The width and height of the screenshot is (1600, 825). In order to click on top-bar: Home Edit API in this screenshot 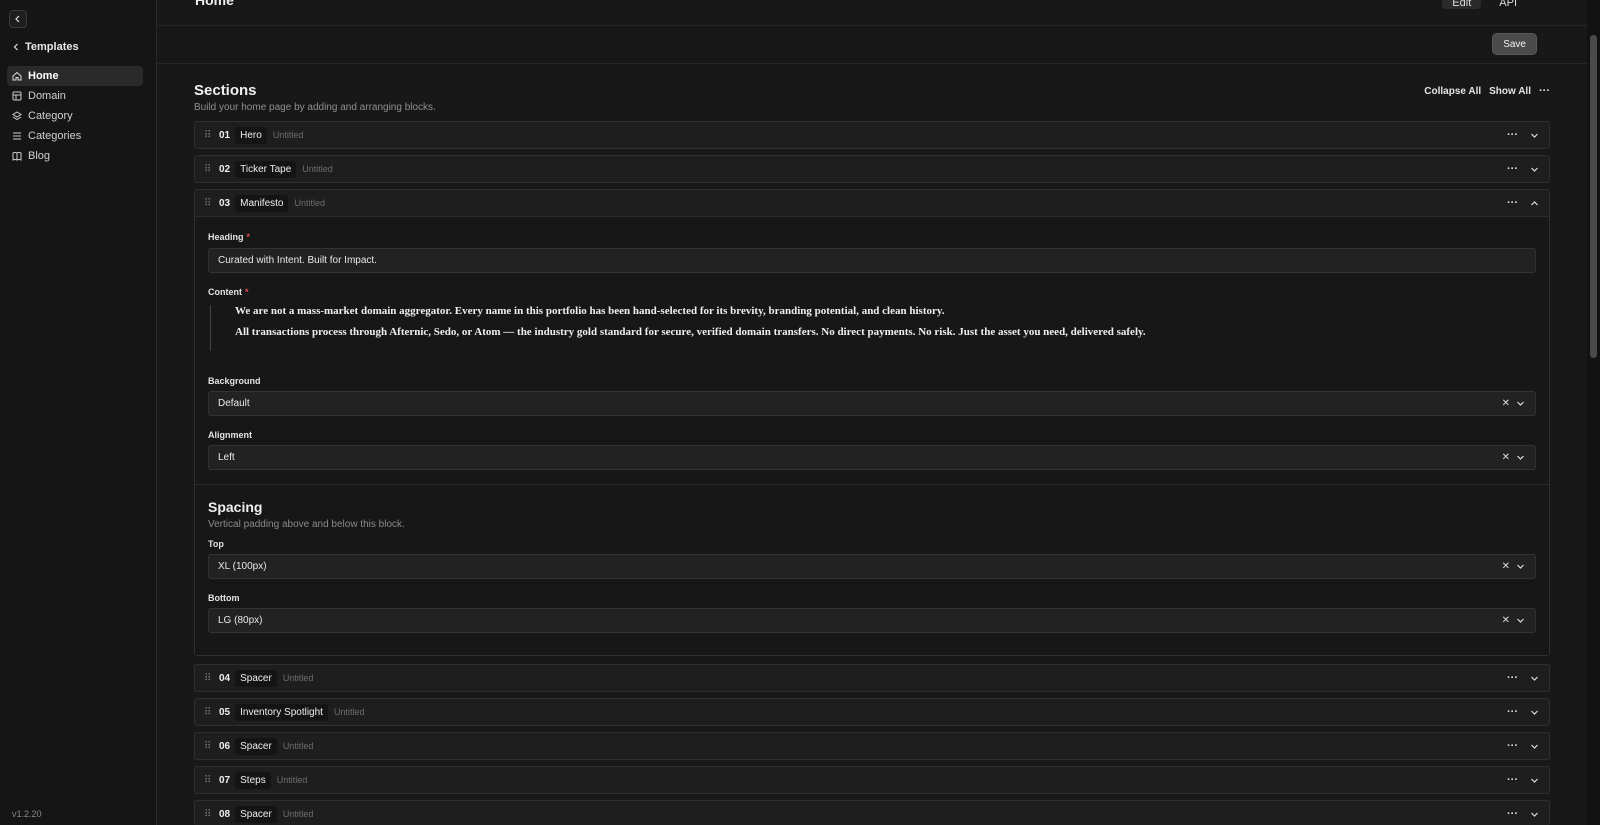, I will do `click(872, 13)`.